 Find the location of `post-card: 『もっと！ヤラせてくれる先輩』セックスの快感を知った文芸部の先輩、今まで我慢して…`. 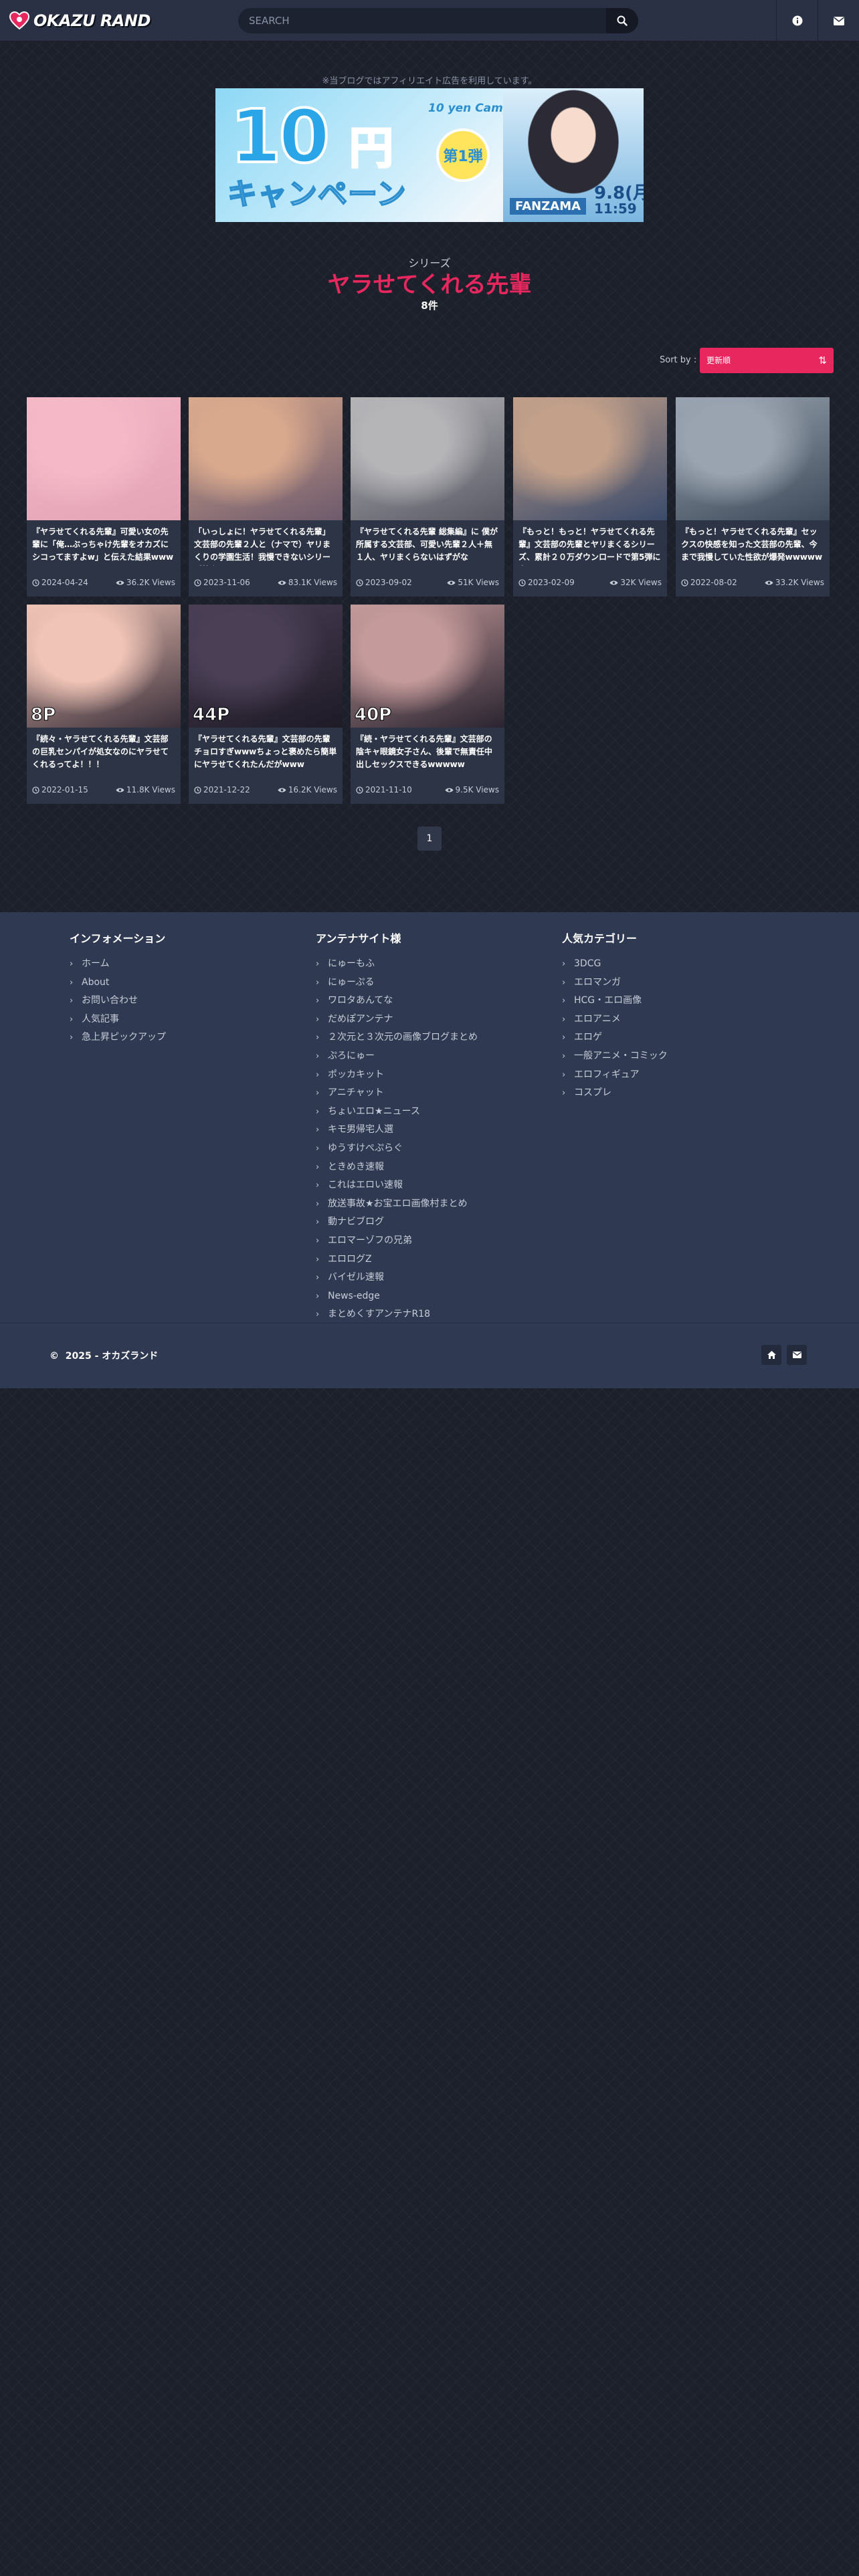

post-card: 『もっと！ヤラせてくれる先輩』セックスの快感を知った文芸部の先輩、今まで我慢して… is located at coordinates (753, 497).